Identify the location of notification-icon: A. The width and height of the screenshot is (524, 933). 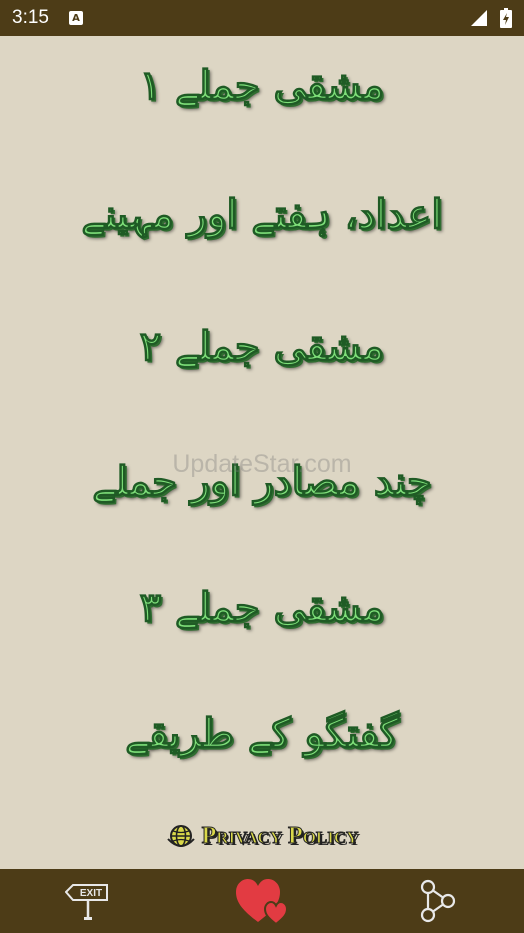
(75, 18).